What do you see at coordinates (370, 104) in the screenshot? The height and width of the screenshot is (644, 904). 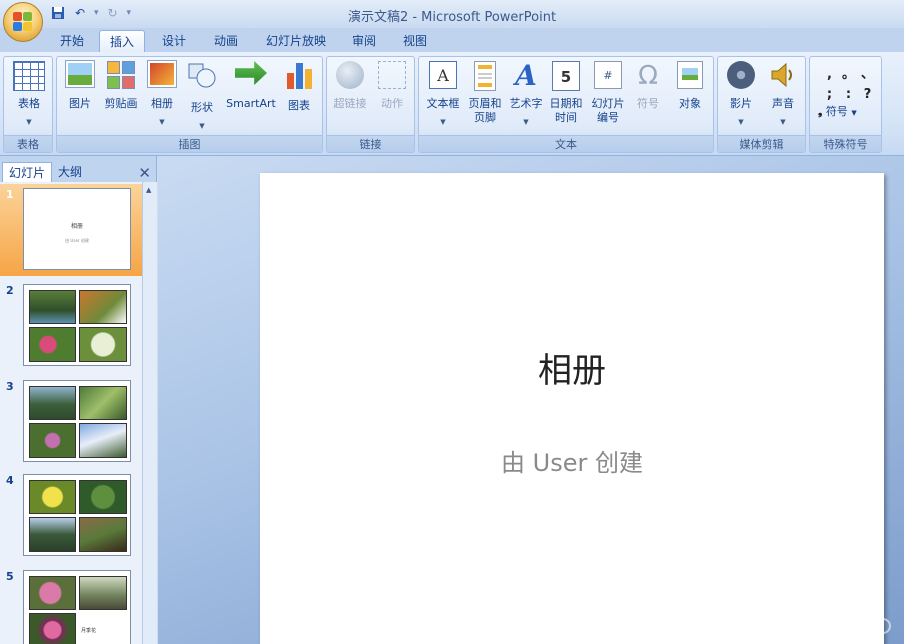 I see `group-links: 超链接 动作 链接` at bounding box center [370, 104].